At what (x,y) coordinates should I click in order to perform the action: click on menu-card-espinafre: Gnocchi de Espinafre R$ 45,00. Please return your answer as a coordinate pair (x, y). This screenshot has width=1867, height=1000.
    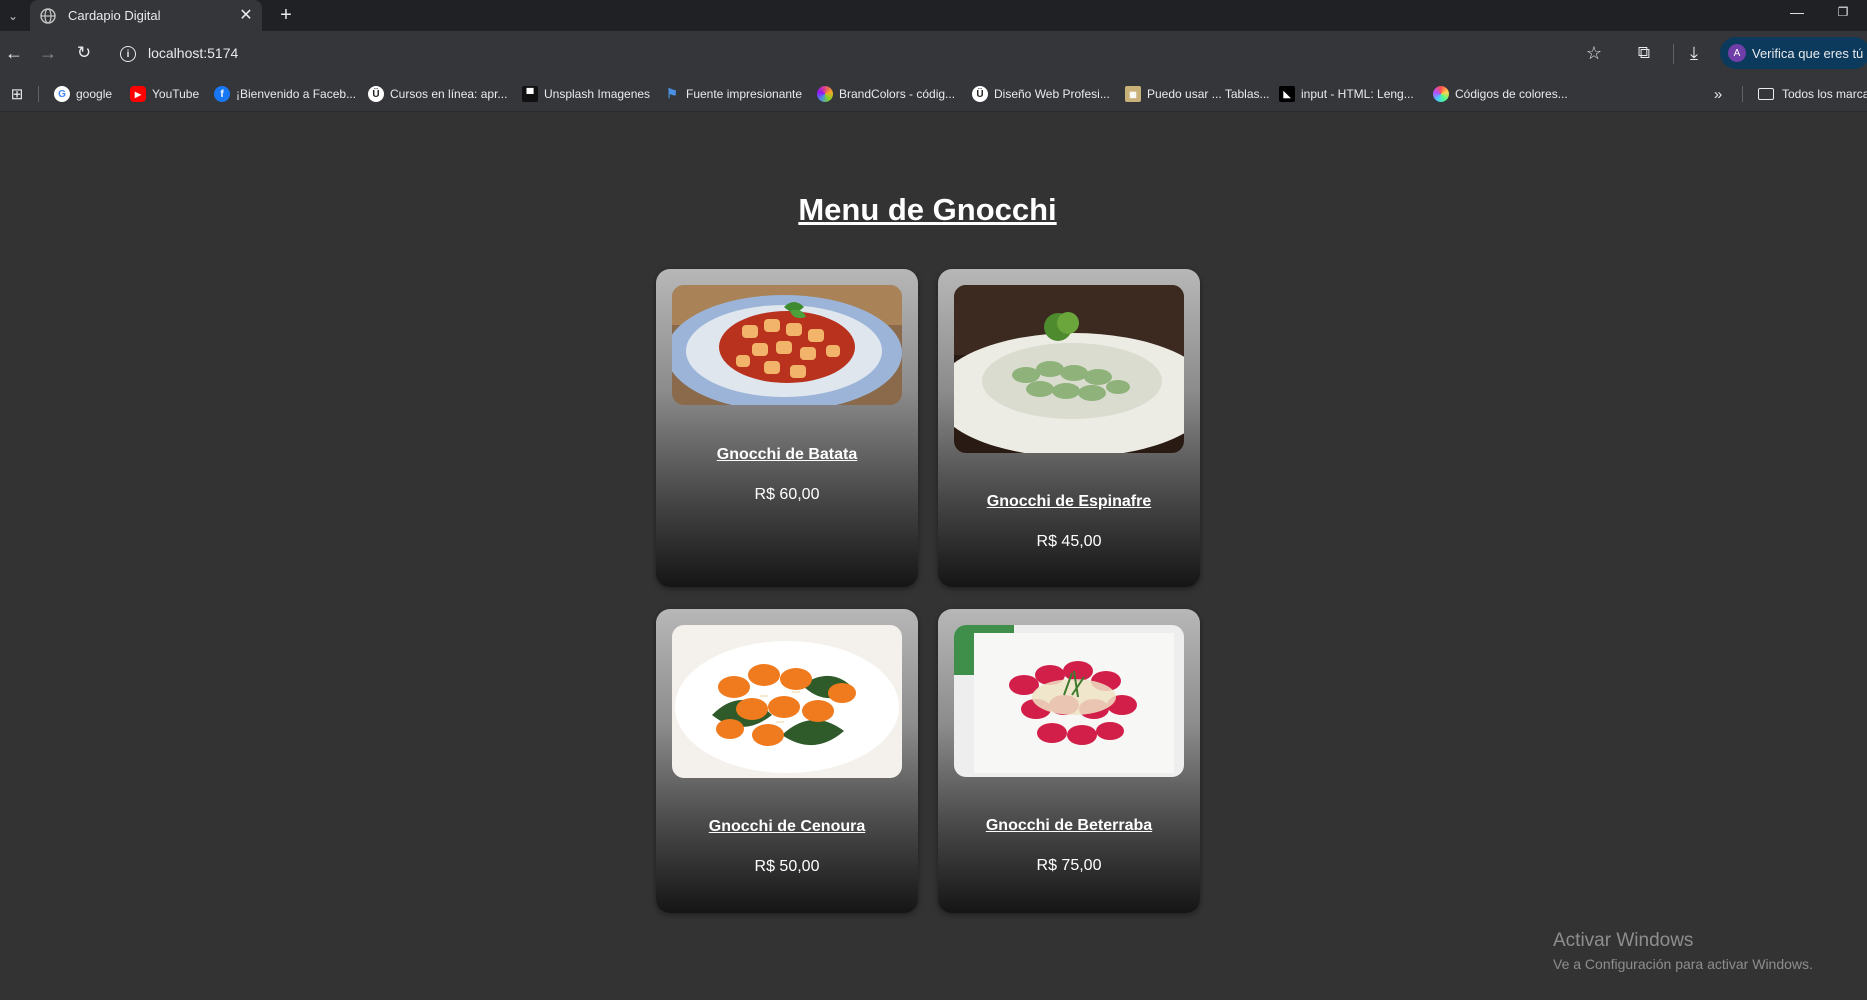
    Looking at the image, I should click on (1069, 428).